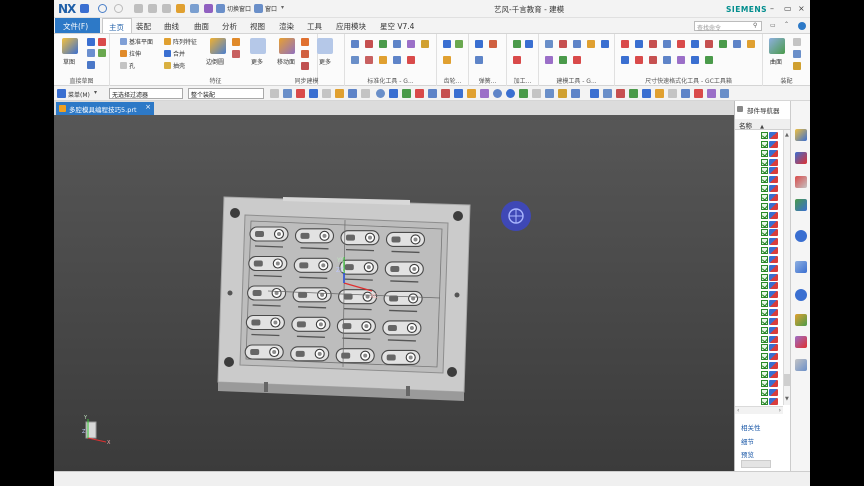  What do you see at coordinates (738, 410) in the screenshot?
I see `scroll-left-icon: ‹` at bounding box center [738, 410].